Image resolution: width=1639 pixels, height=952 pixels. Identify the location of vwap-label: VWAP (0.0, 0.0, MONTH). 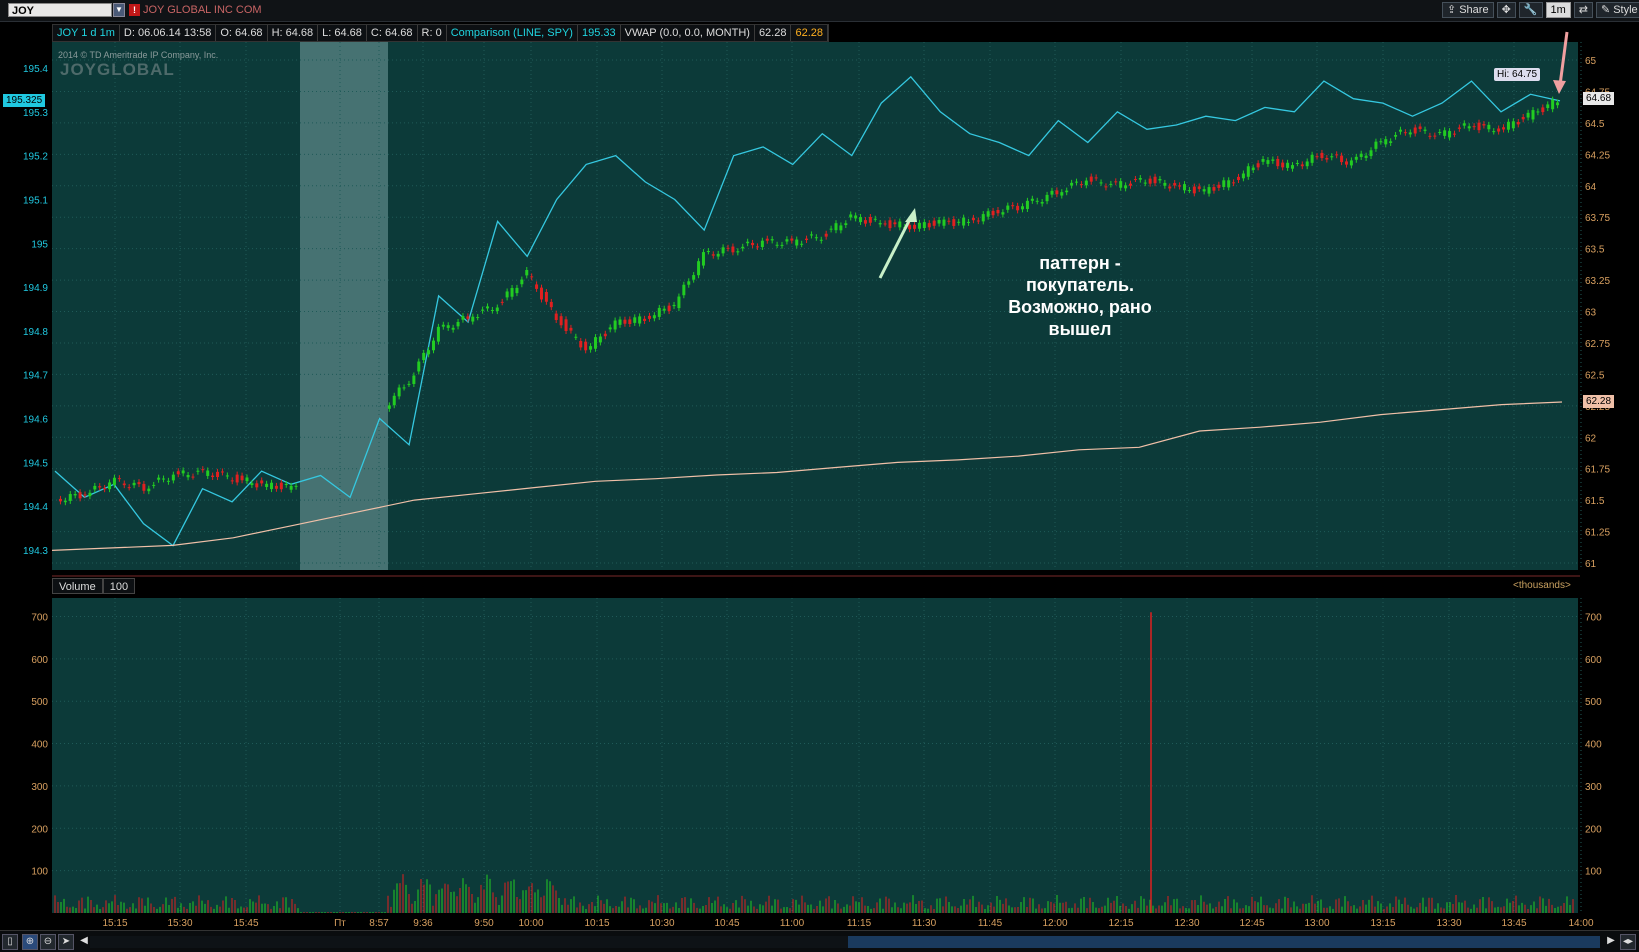
(688, 33).